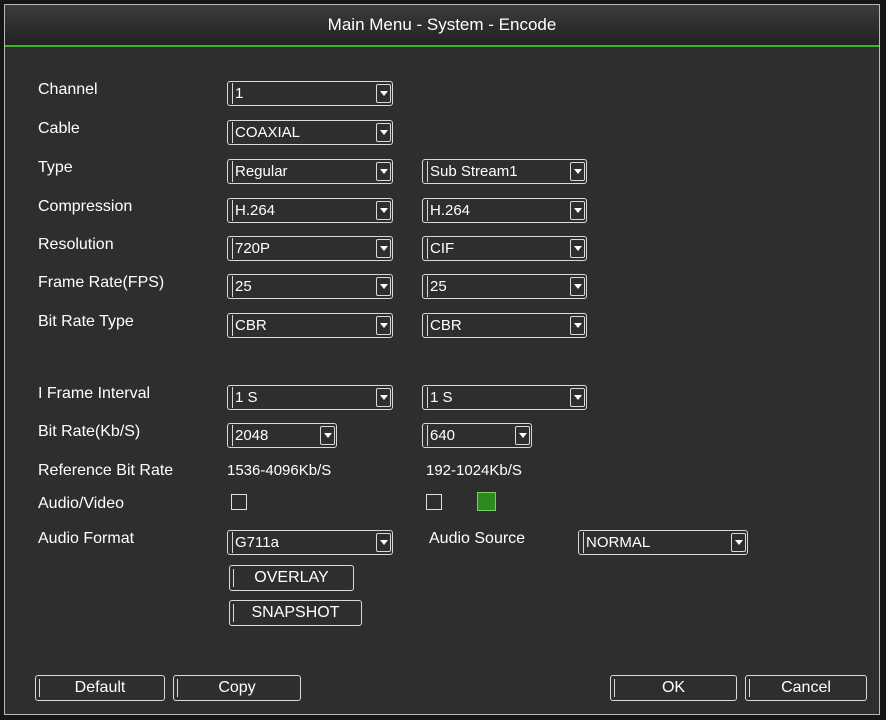 This screenshot has width=886, height=720. I want to click on channel-value: 1, so click(301, 93).